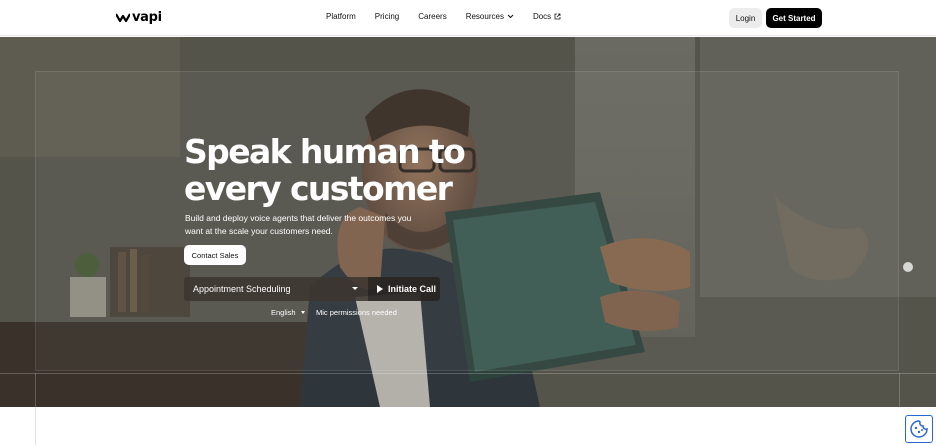  What do you see at coordinates (147, 17) in the screenshot?
I see `logo-text: vapi` at bounding box center [147, 17].